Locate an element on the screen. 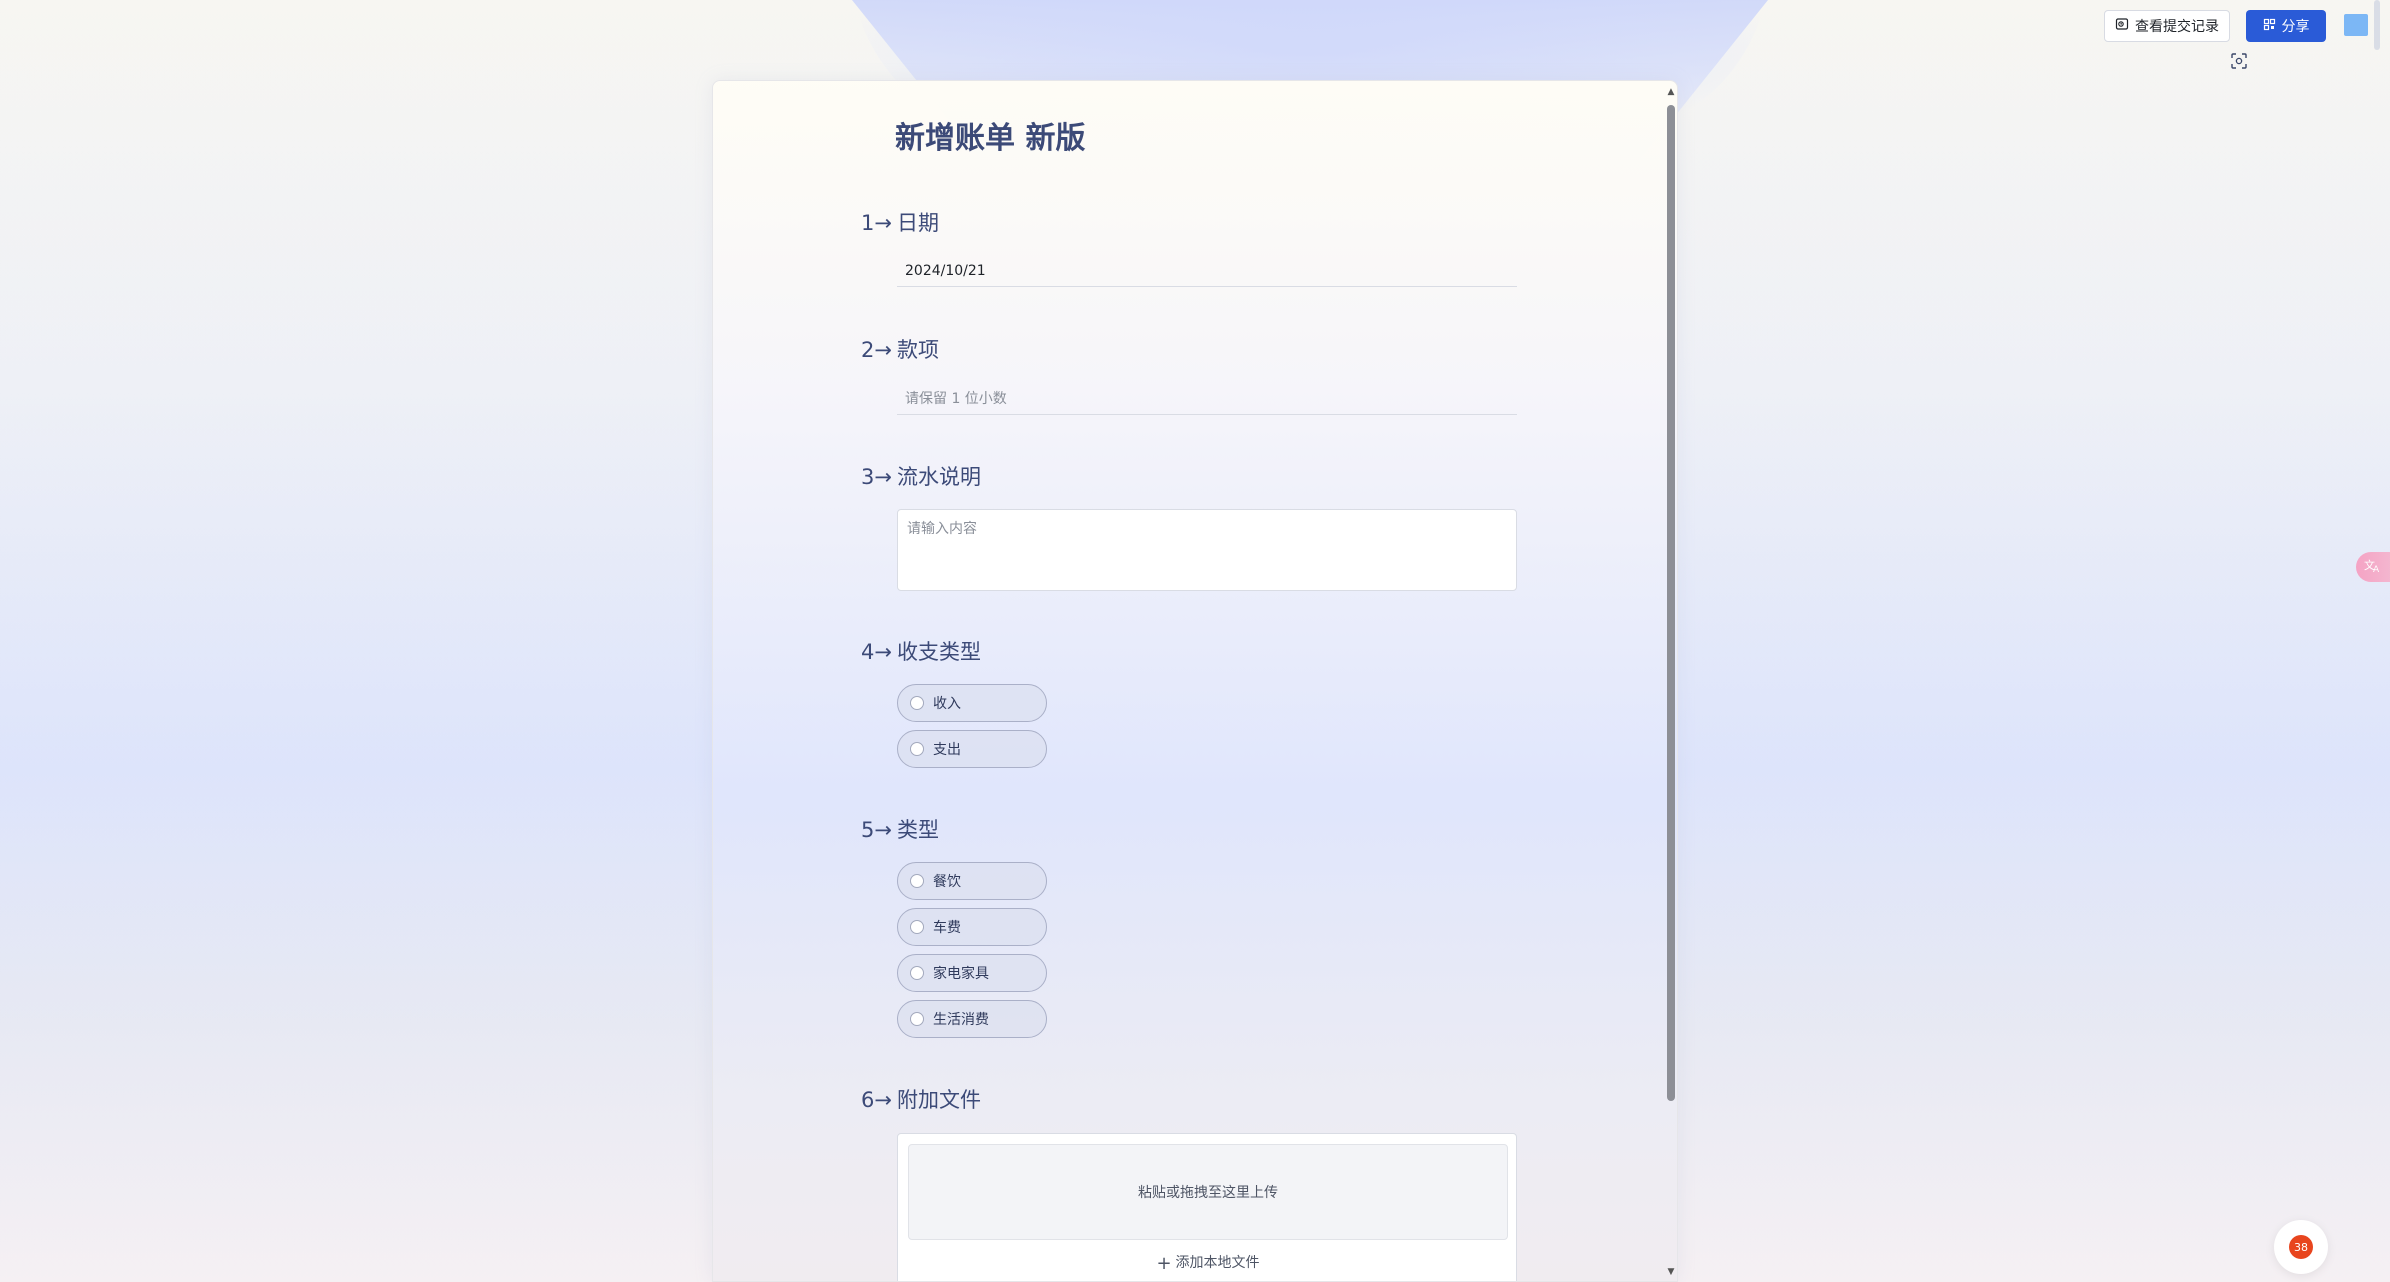 Image resolution: width=2390 pixels, height=1282 pixels. amount-input: 请保留 1 位小数 is located at coordinates (1207, 399).